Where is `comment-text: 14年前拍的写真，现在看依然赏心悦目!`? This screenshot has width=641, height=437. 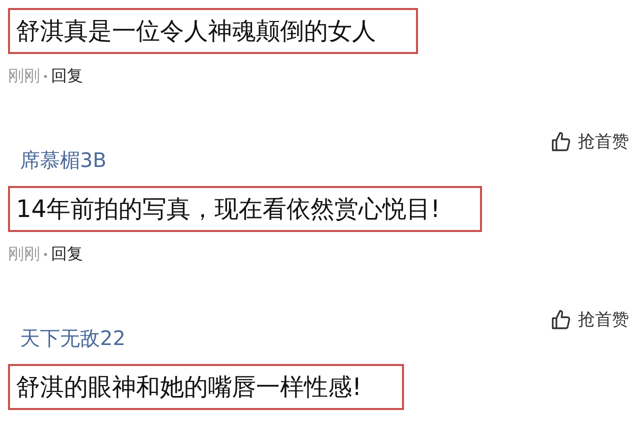 comment-text: 14年前拍的写真，现在看依然赏心悦目! is located at coordinates (245, 209).